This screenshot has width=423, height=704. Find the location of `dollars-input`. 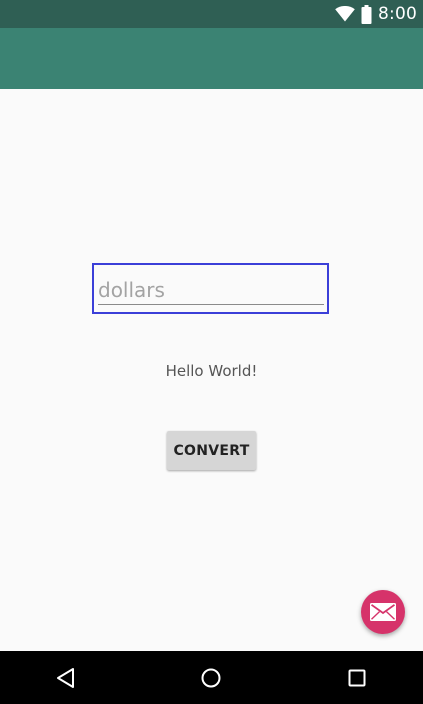

dollars-input is located at coordinates (211, 285).